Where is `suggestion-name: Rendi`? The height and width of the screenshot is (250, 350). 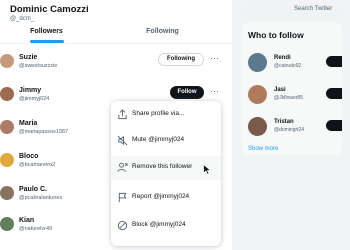 suggestion-name: Rendi is located at coordinates (282, 58).